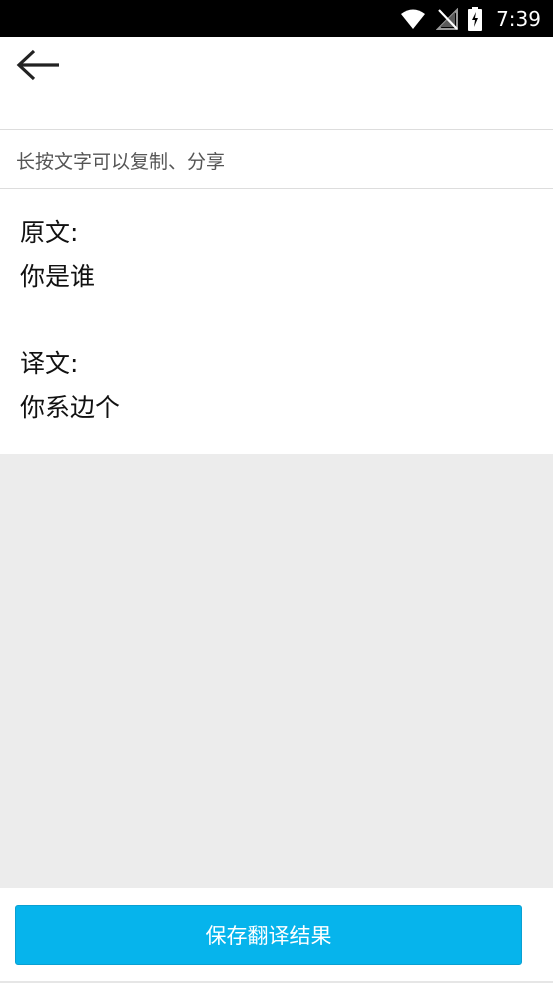  I want to click on bottom-bar: 保存翻译结果, so click(276, 935).